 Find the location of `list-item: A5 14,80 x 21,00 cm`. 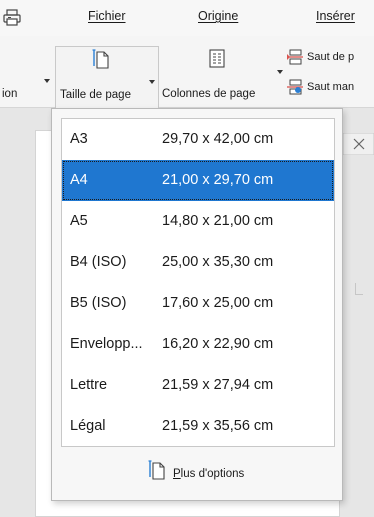

list-item: A5 14,80 x 21,00 cm is located at coordinates (198, 221).